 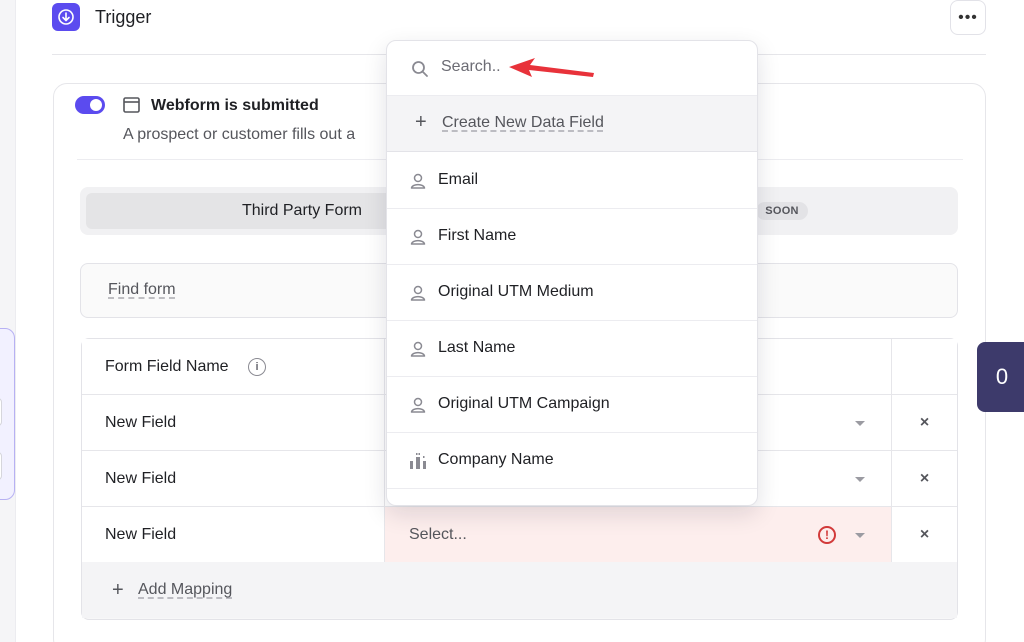 I want to click on dropdown-item-original-utm-campaign: Original UTM Campaign, so click(x=572, y=405).